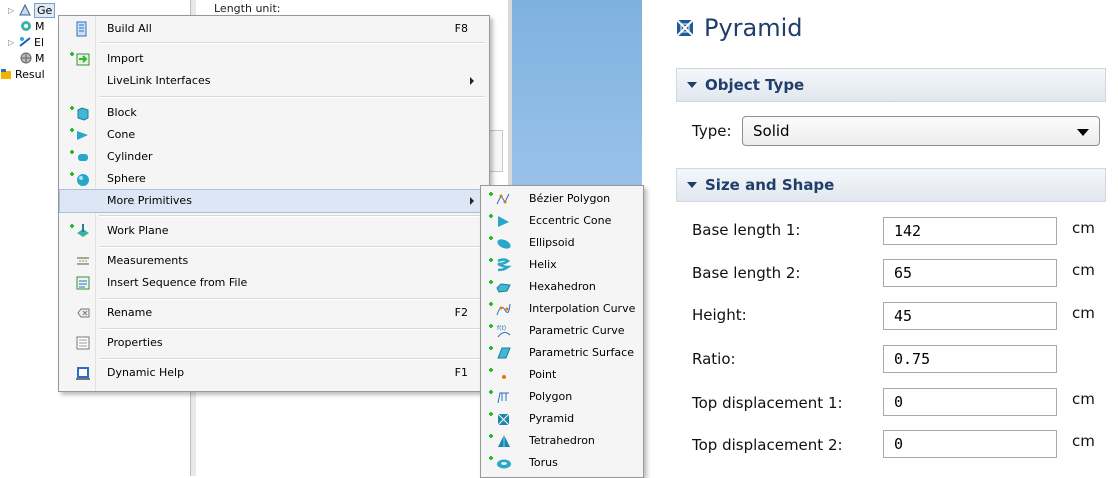 The image size is (1118, 478). I want to click on rename-icon, so click(83, 313).